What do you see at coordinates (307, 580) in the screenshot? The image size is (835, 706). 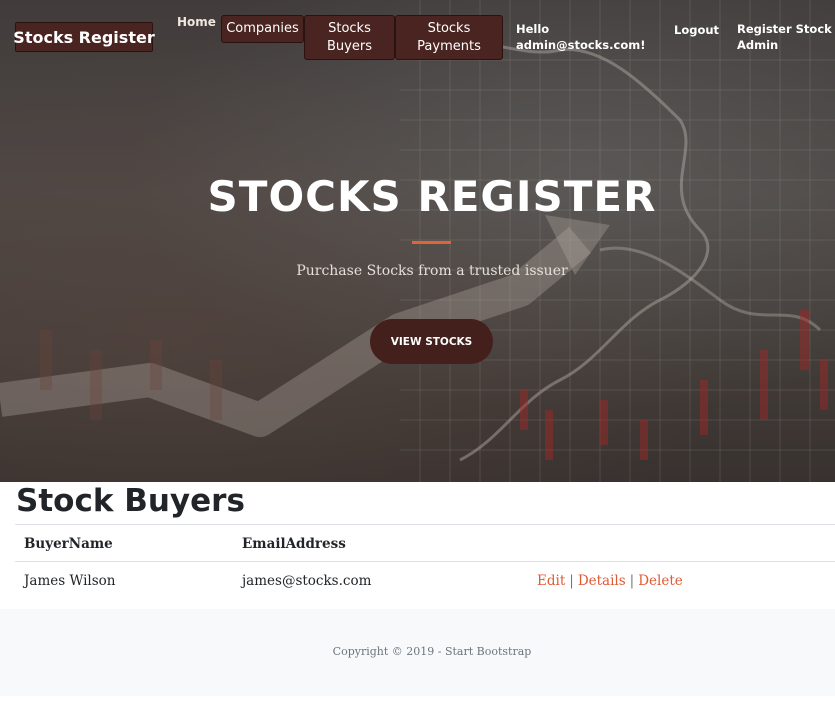 I see `buyer-email-cell: james@stocks.com` at bounding box center [307, 580].